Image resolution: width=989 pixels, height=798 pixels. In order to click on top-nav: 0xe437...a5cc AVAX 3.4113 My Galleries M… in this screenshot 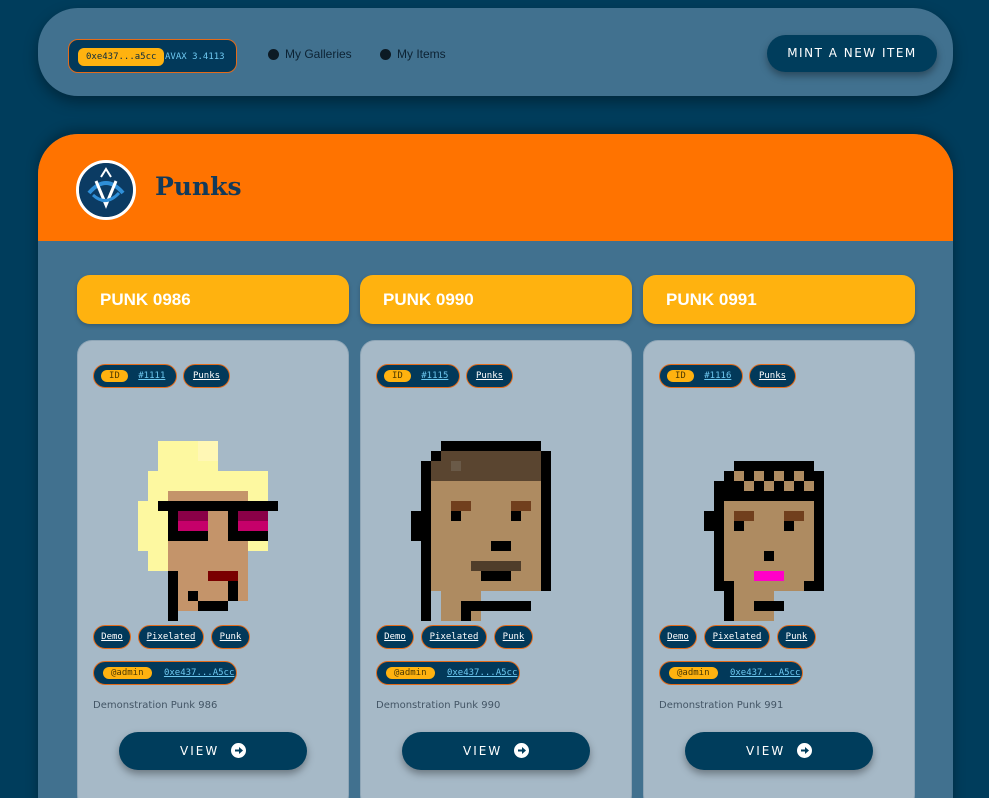, I will do `click(495, 52)`.